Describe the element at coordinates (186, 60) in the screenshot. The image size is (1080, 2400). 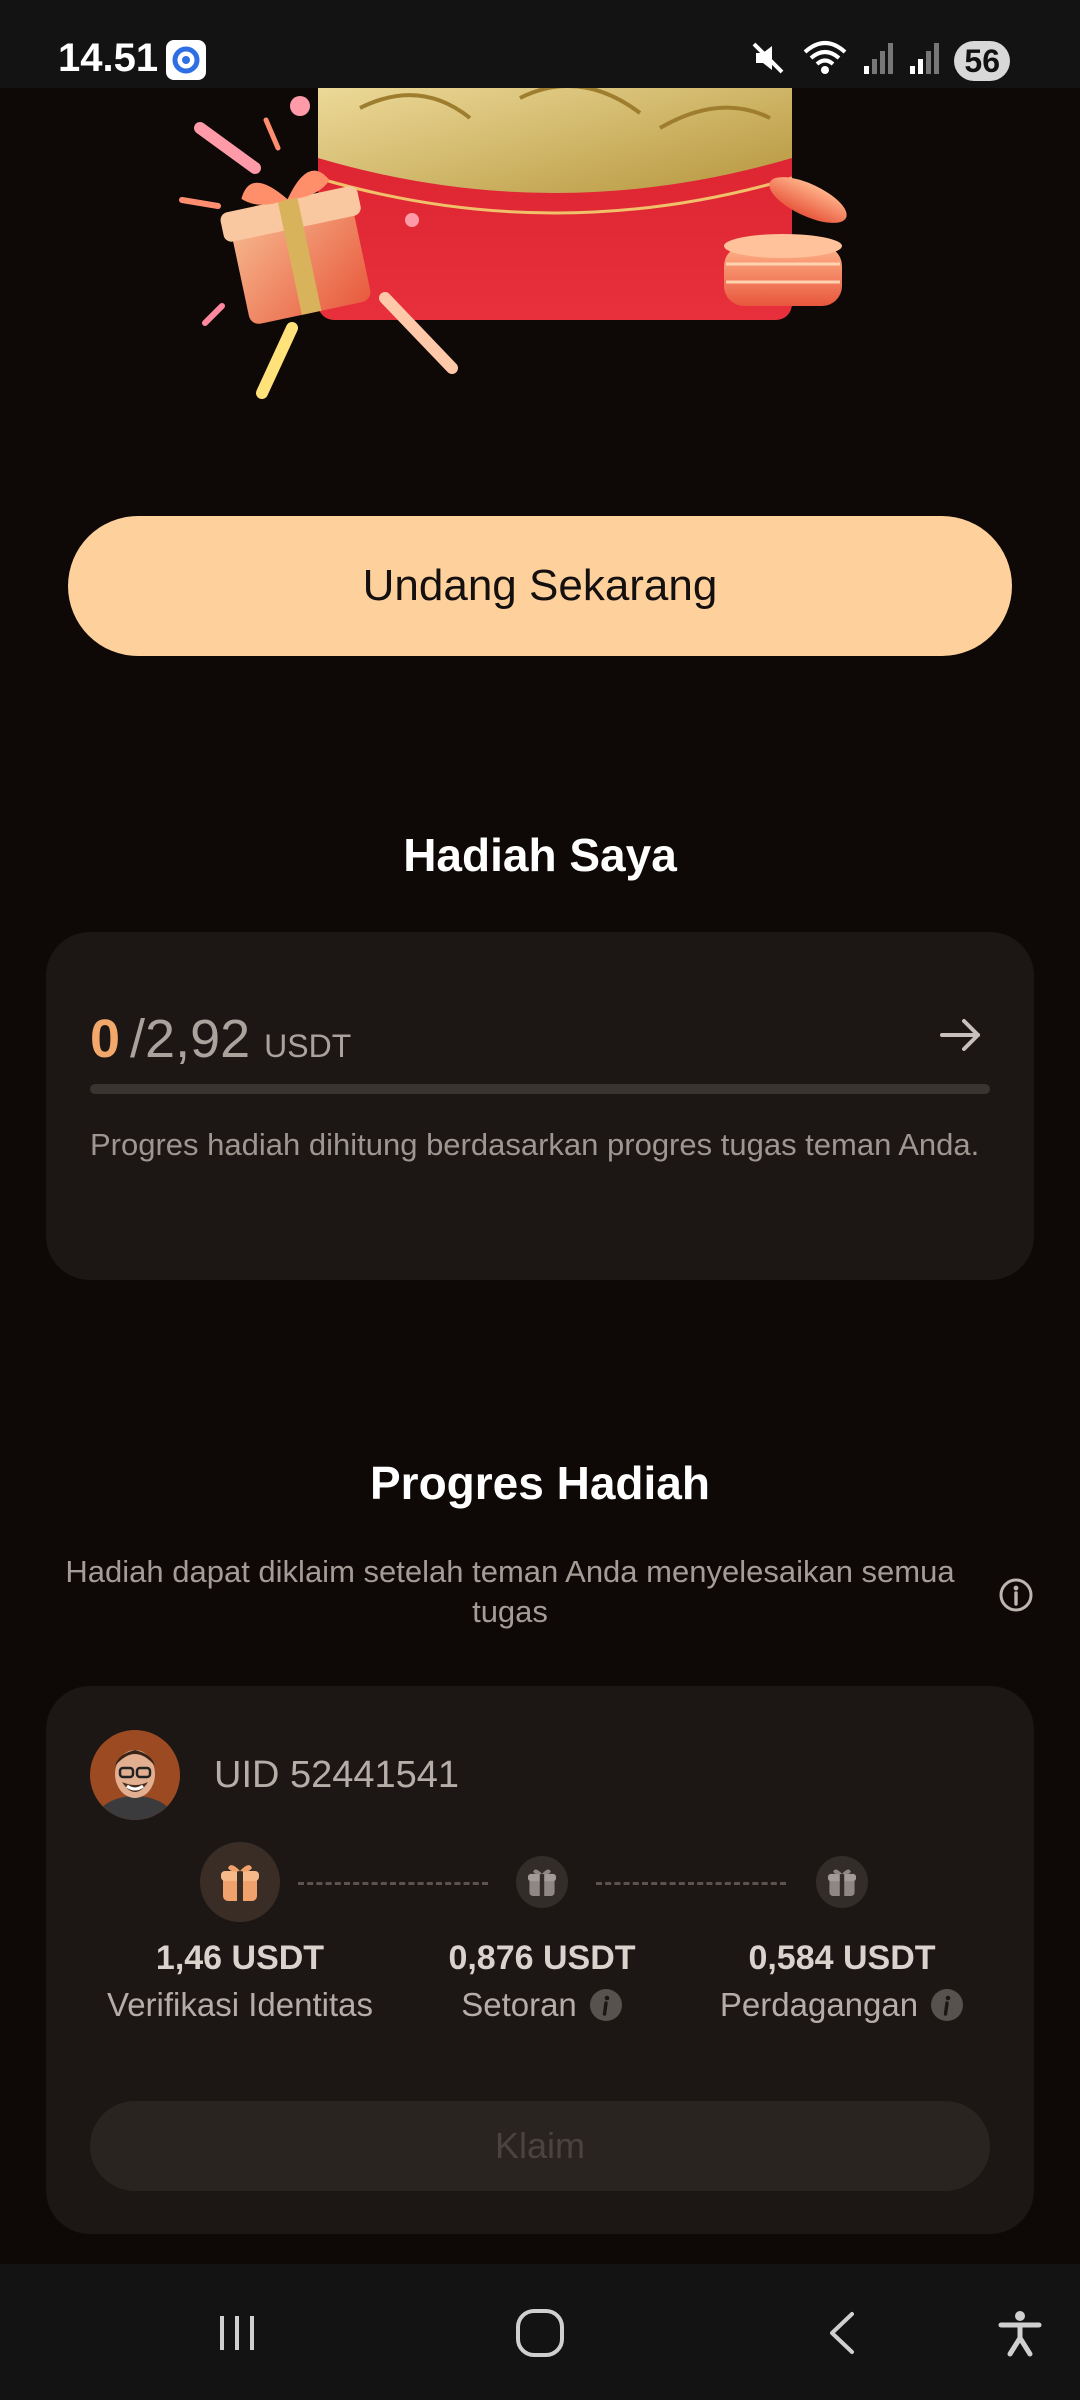
I see `app-notification-icon` at that location.